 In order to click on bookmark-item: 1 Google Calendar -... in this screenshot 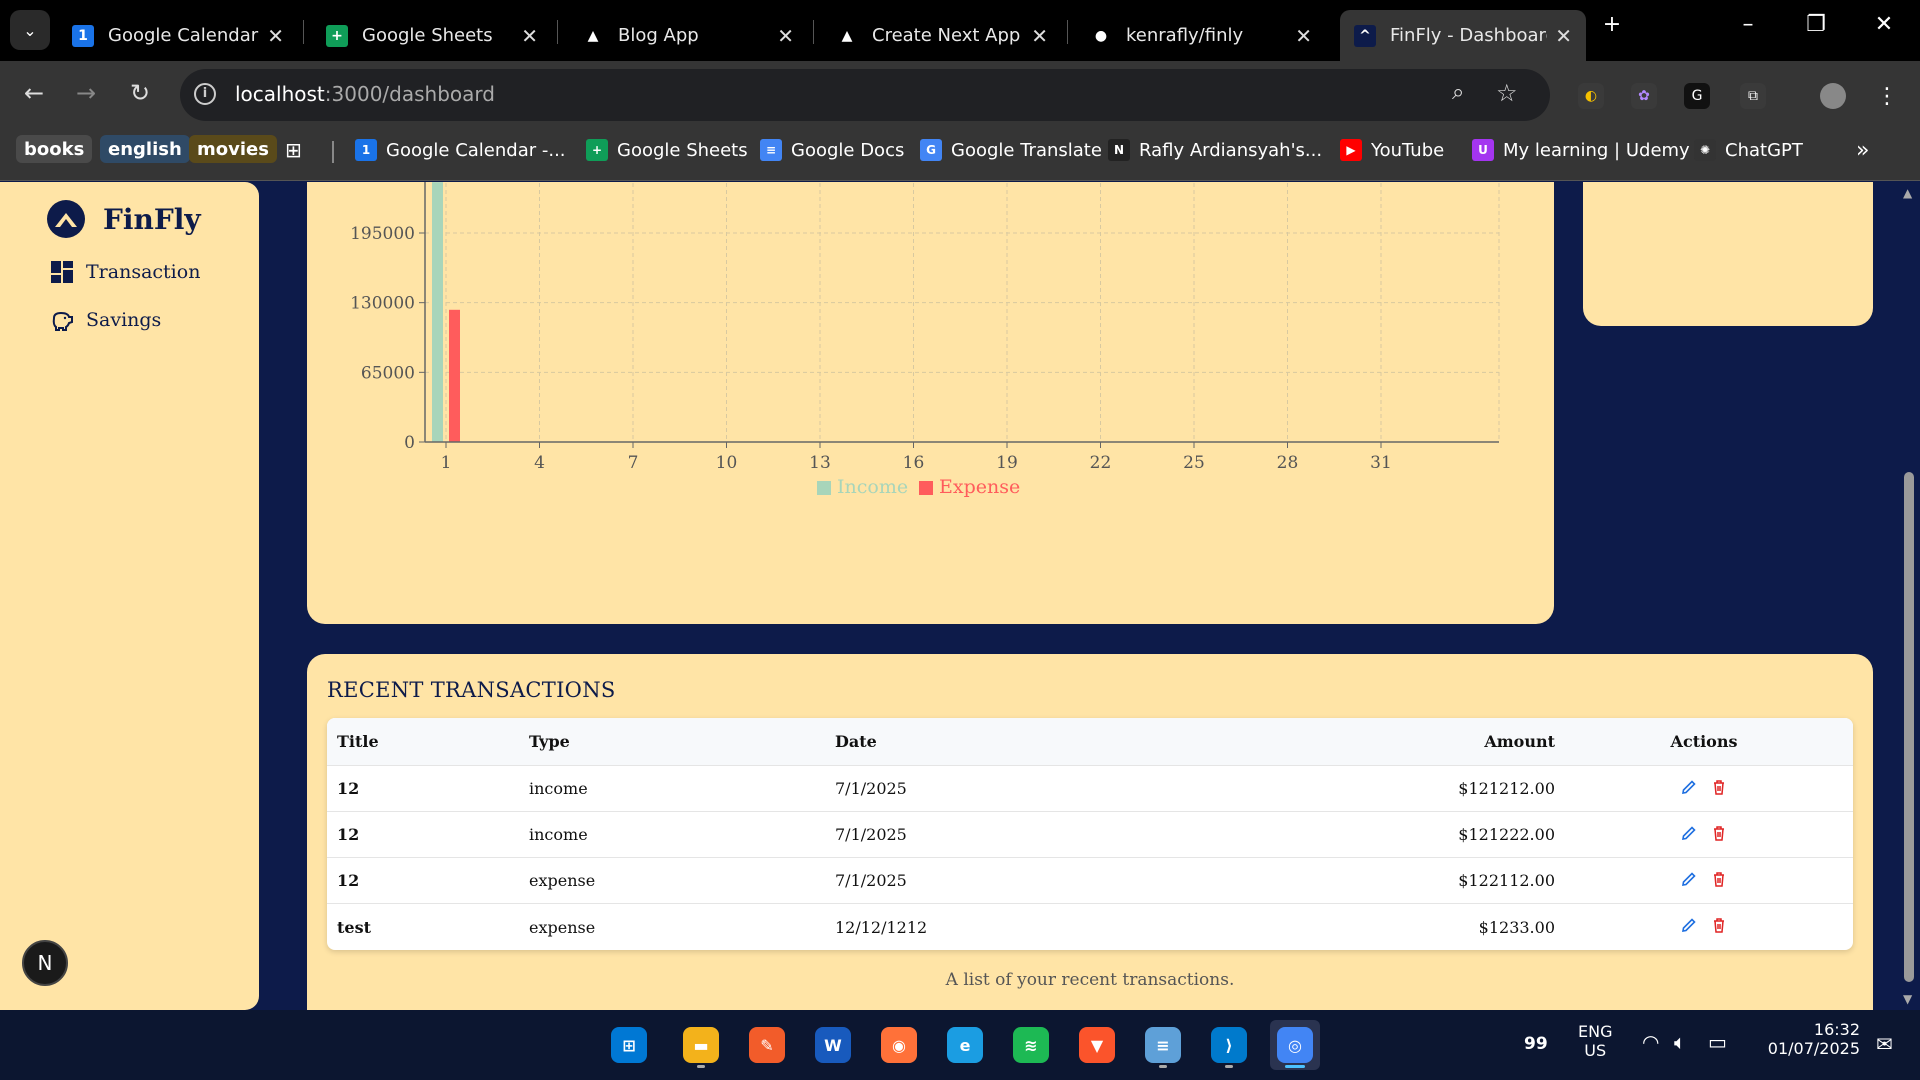, I will do `click(460, 150)`.